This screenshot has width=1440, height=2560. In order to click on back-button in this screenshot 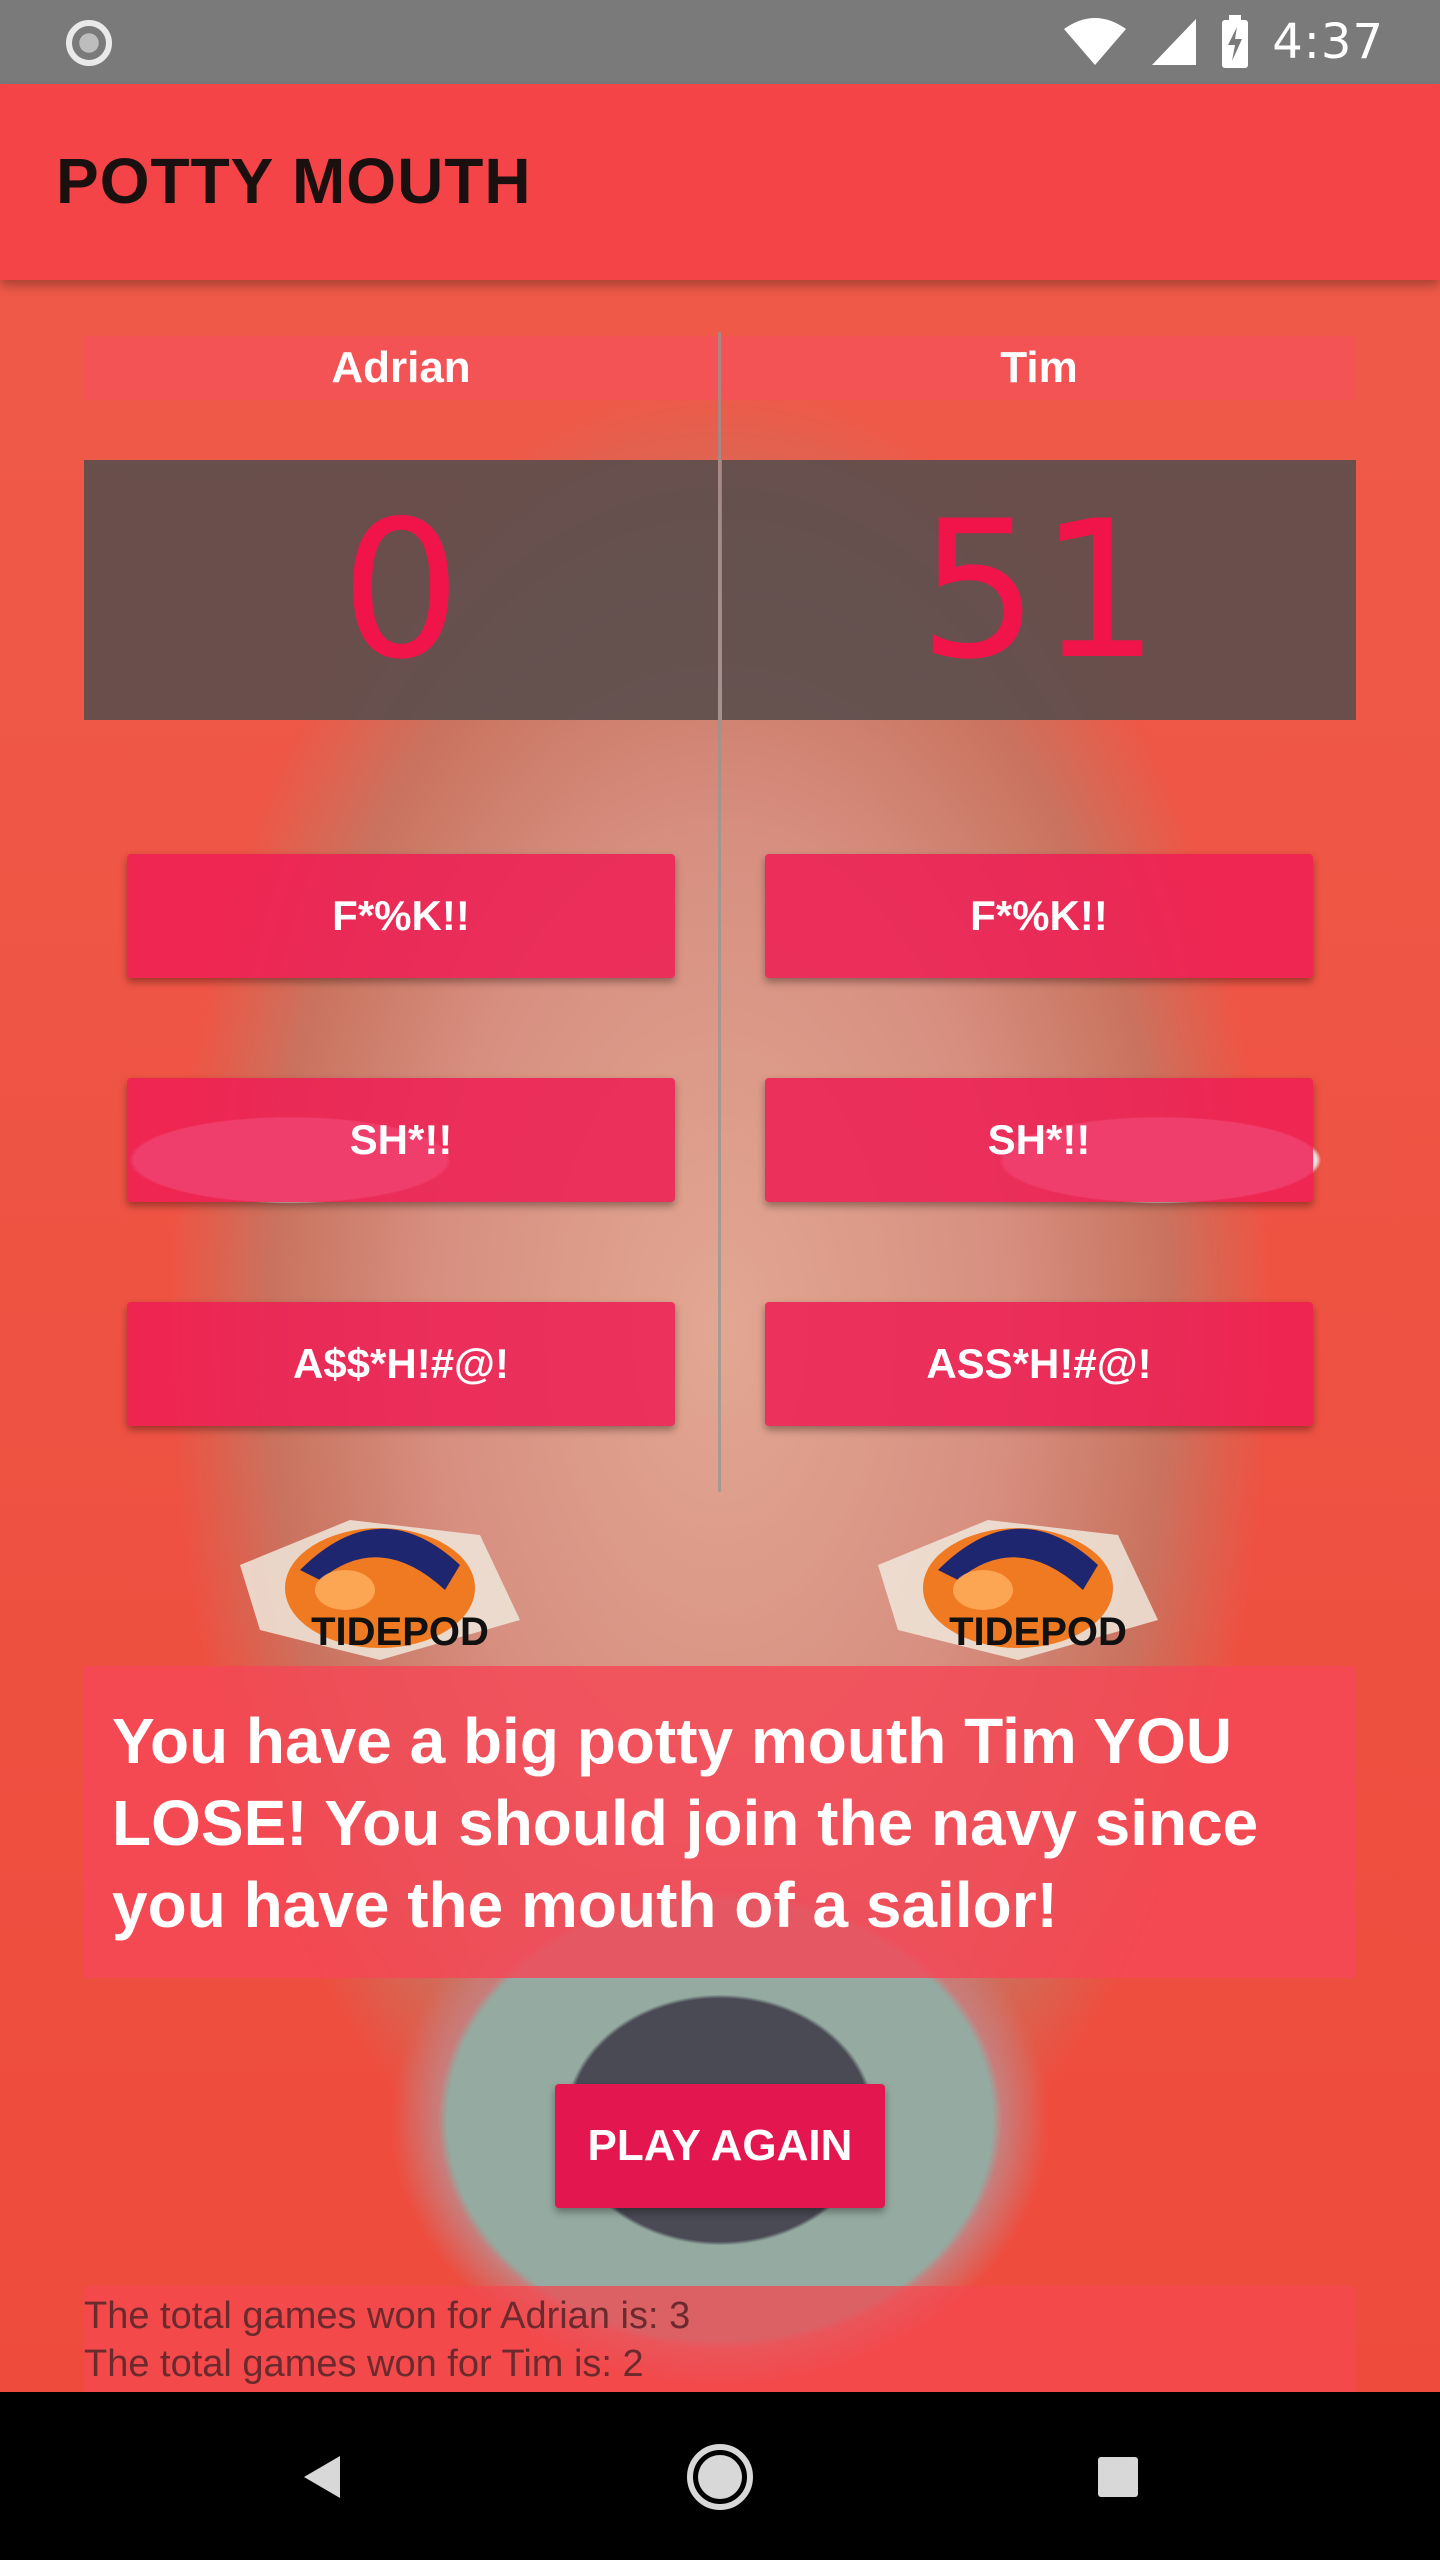, I will do `click(322, 2477)`.